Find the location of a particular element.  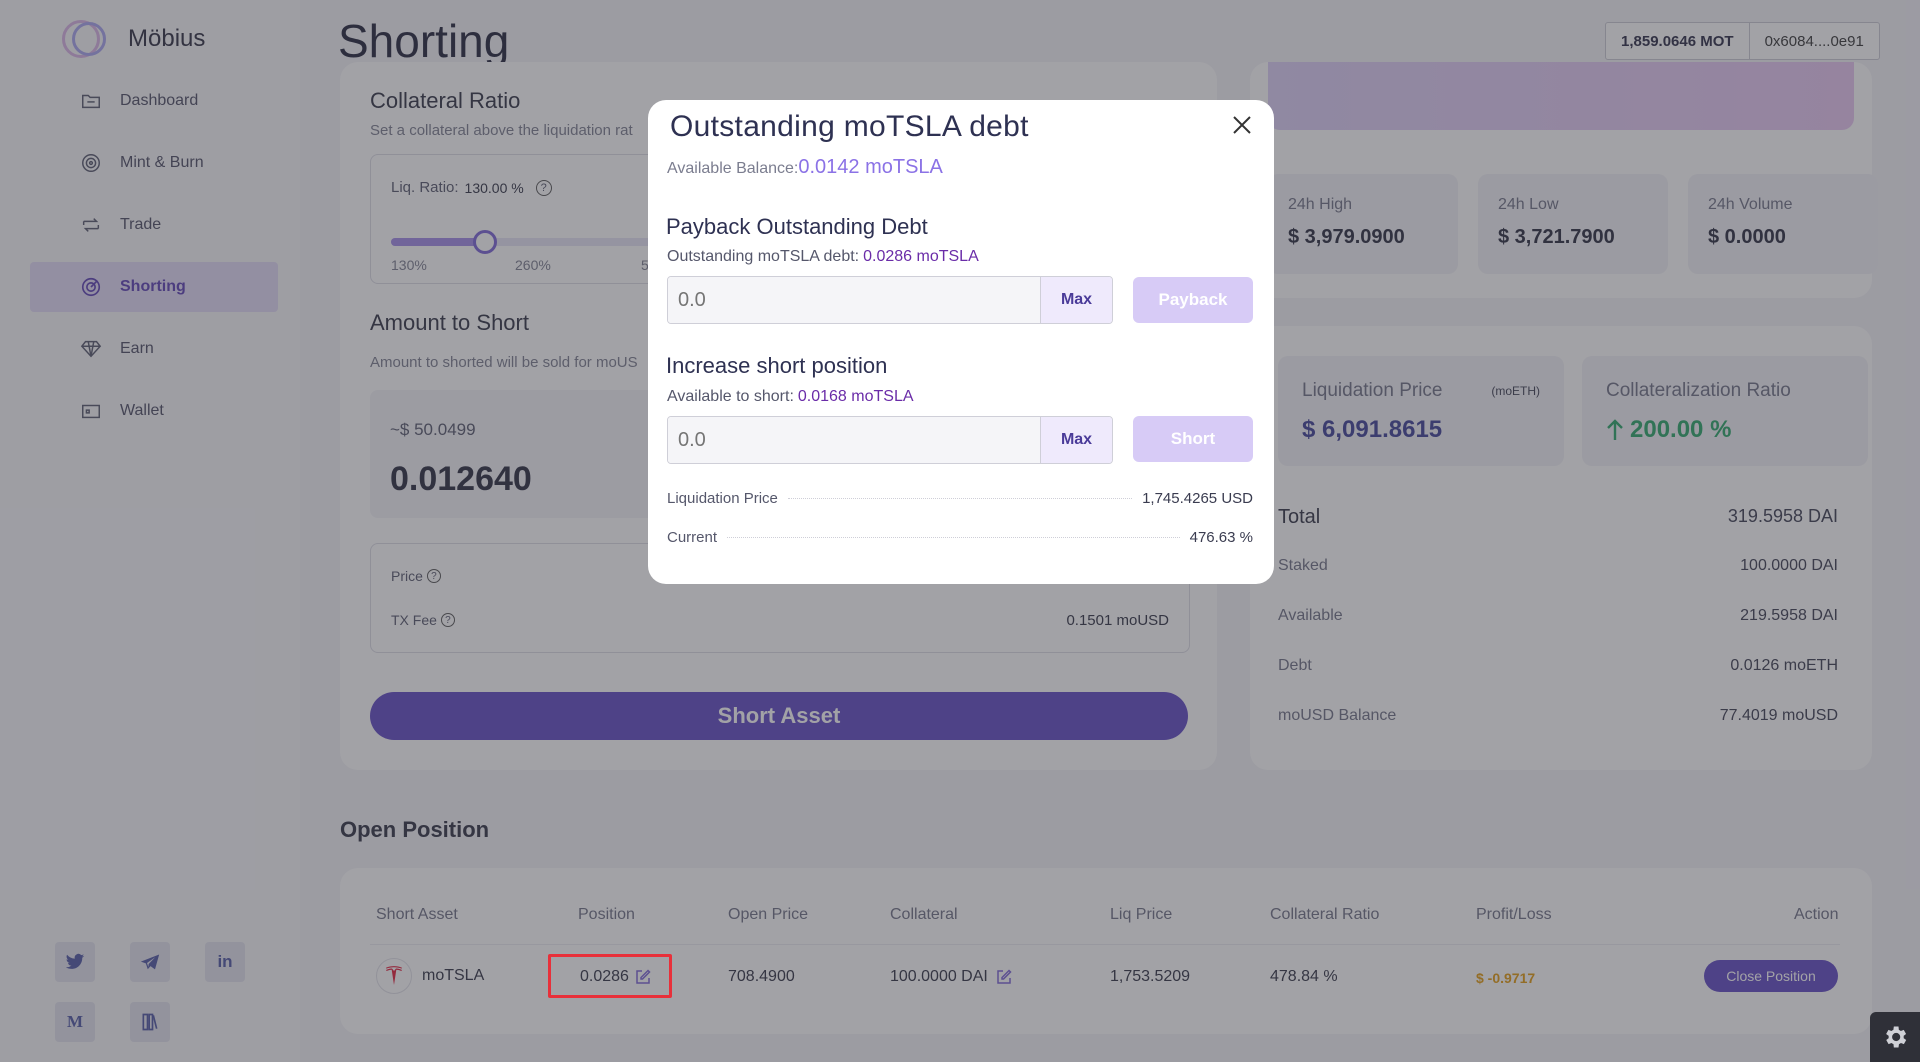

modal-liq-value: 1,745.4265 USD is located at coordinates (1197, 498).